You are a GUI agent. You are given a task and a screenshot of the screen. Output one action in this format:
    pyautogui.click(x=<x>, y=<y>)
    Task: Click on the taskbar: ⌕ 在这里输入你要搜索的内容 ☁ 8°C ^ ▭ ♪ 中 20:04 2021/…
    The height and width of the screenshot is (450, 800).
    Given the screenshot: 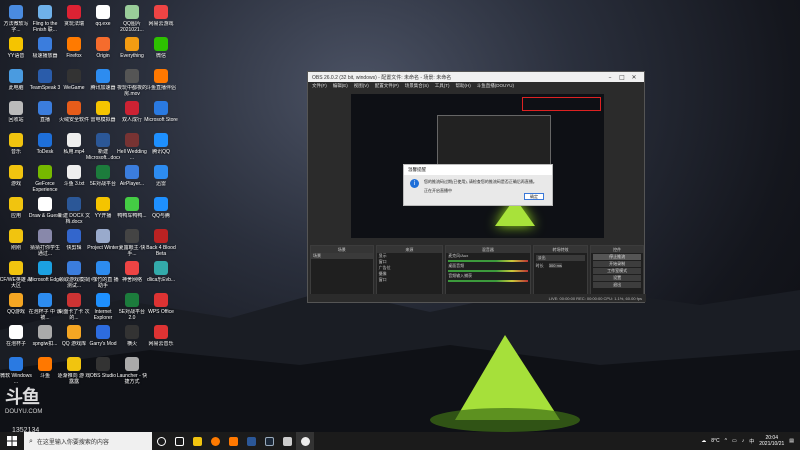 What is the action you would take?
    pyautogui.click(x=400, y=441)
    